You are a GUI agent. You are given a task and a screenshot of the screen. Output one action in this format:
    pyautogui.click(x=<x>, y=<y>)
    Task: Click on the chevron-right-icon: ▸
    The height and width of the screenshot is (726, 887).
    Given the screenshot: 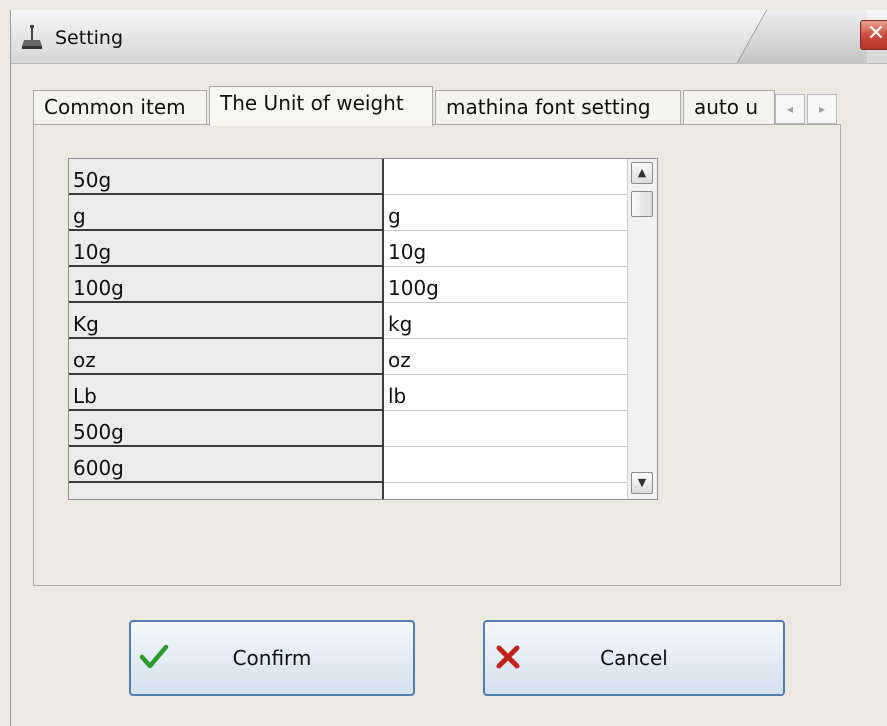 What is the action you would take?
    pyautogui.click(x=822, y=109)
    